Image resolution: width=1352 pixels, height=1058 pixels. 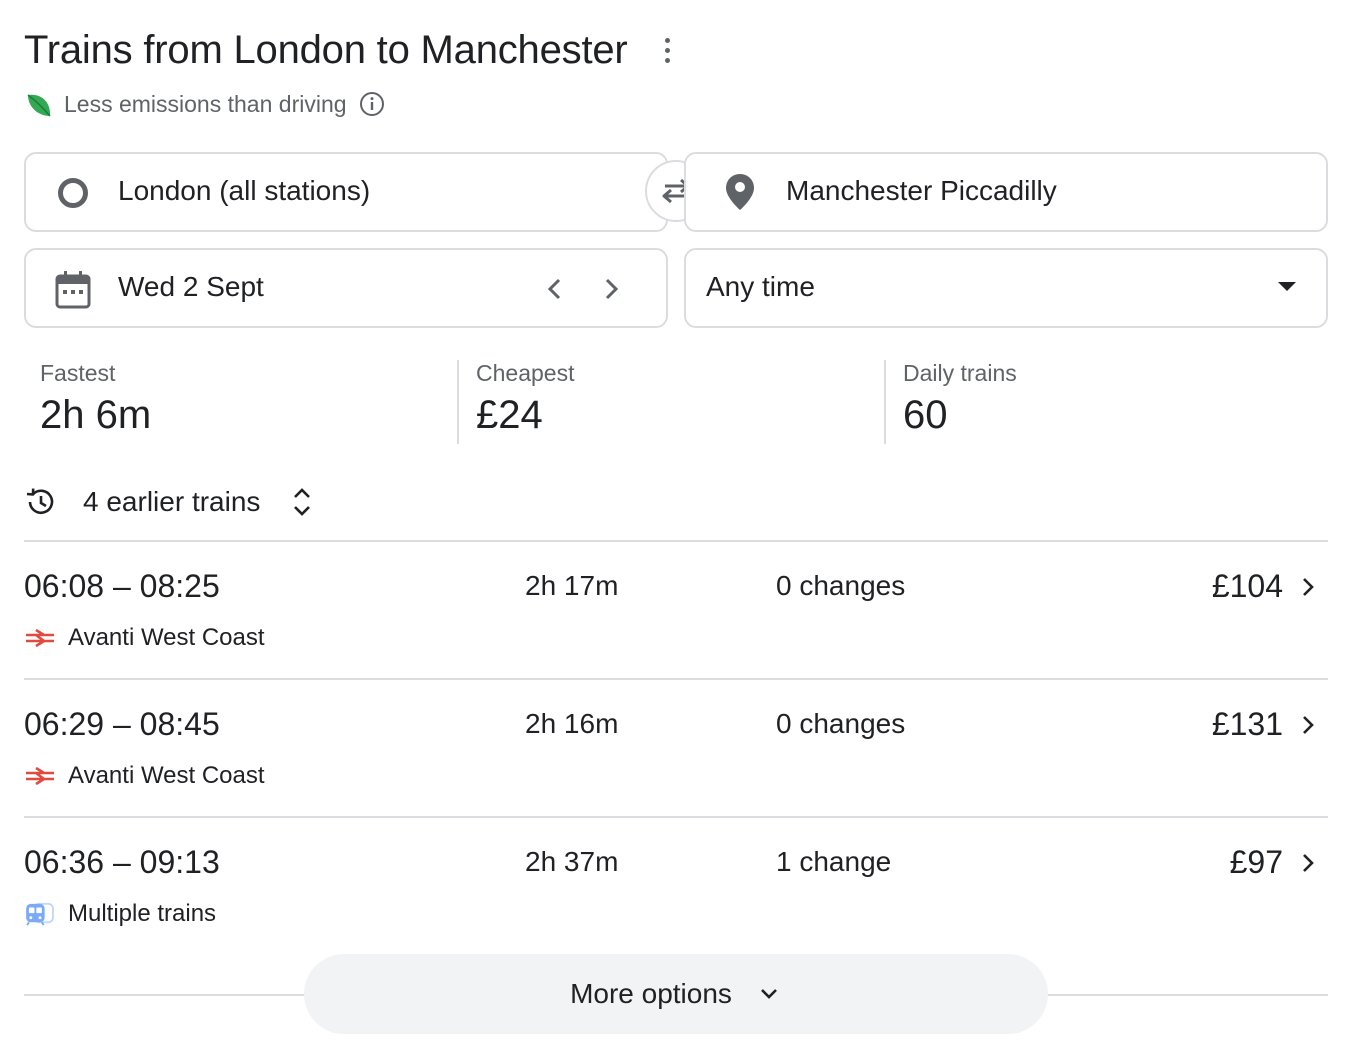 What do you see at coordinates (769, 994) in the screenshot?
I see `chevron-down-icon` at bounding box center [769, 994].